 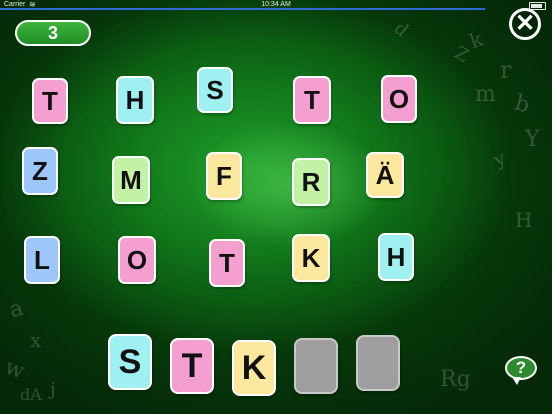 What do you see at coordinates (311, 258) in the screenshot?
I see `letter-tile: K` at bounding box center [311, 258].